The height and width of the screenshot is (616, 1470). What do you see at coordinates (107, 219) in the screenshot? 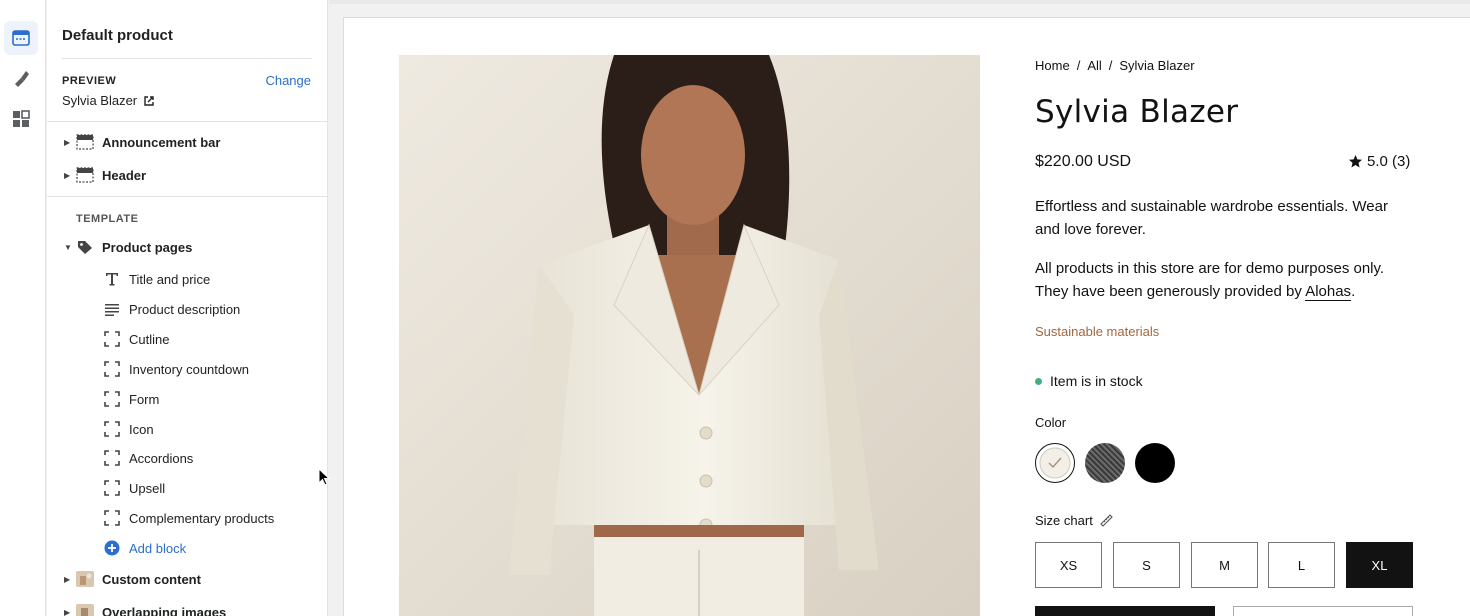
I see `template-label: TEMPLATE` at bounding box center [107, 219].